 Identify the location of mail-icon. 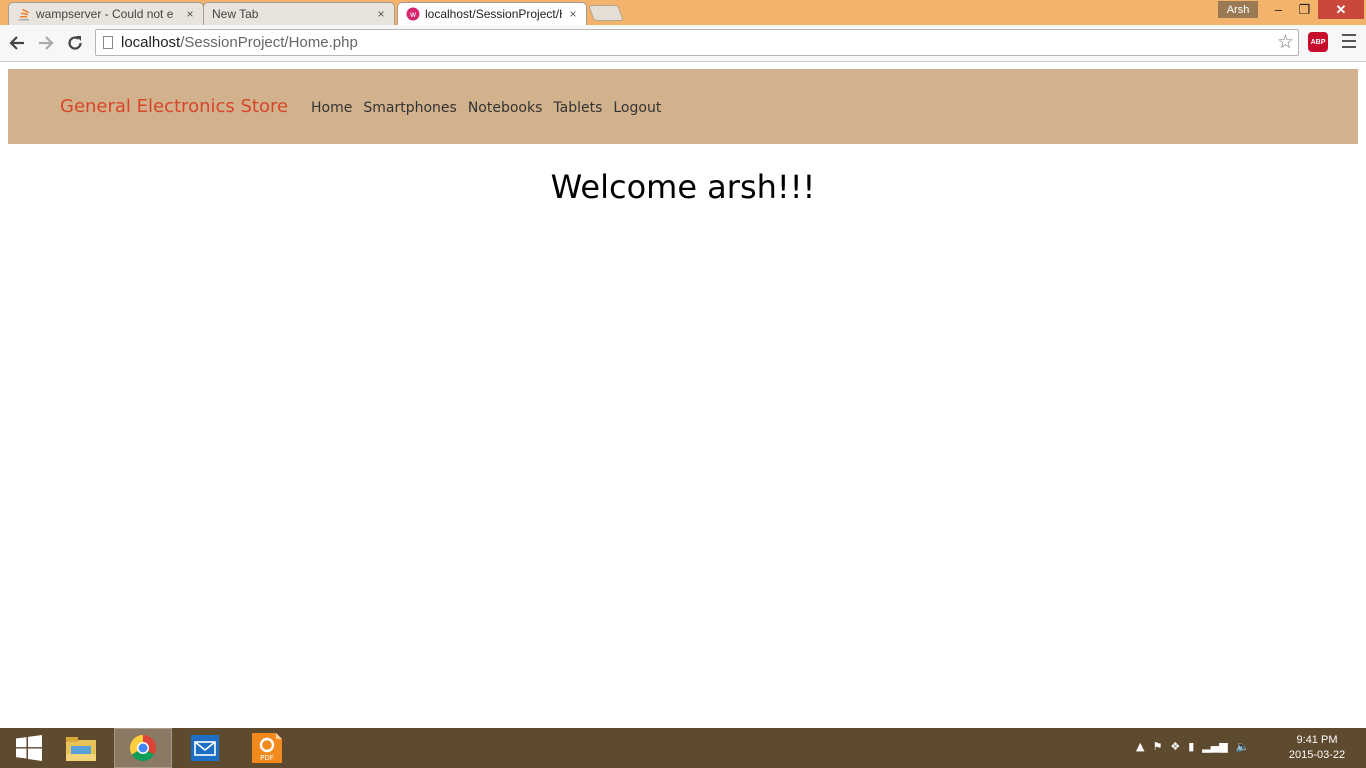
(205, 748).